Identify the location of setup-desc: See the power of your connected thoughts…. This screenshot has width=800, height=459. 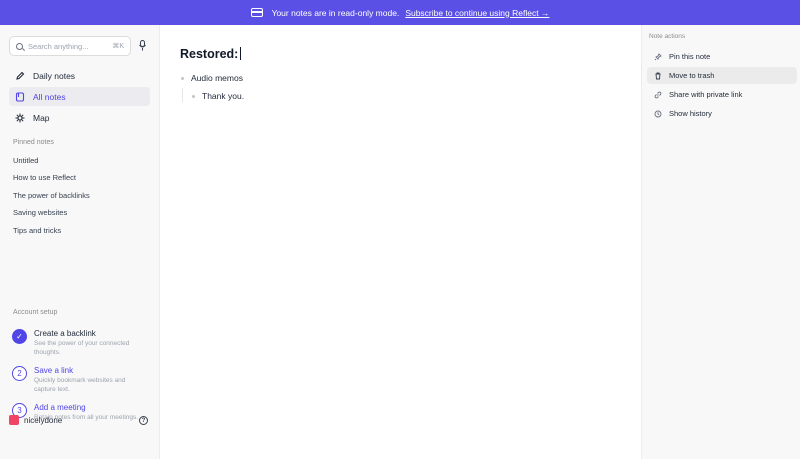
(82, 348).